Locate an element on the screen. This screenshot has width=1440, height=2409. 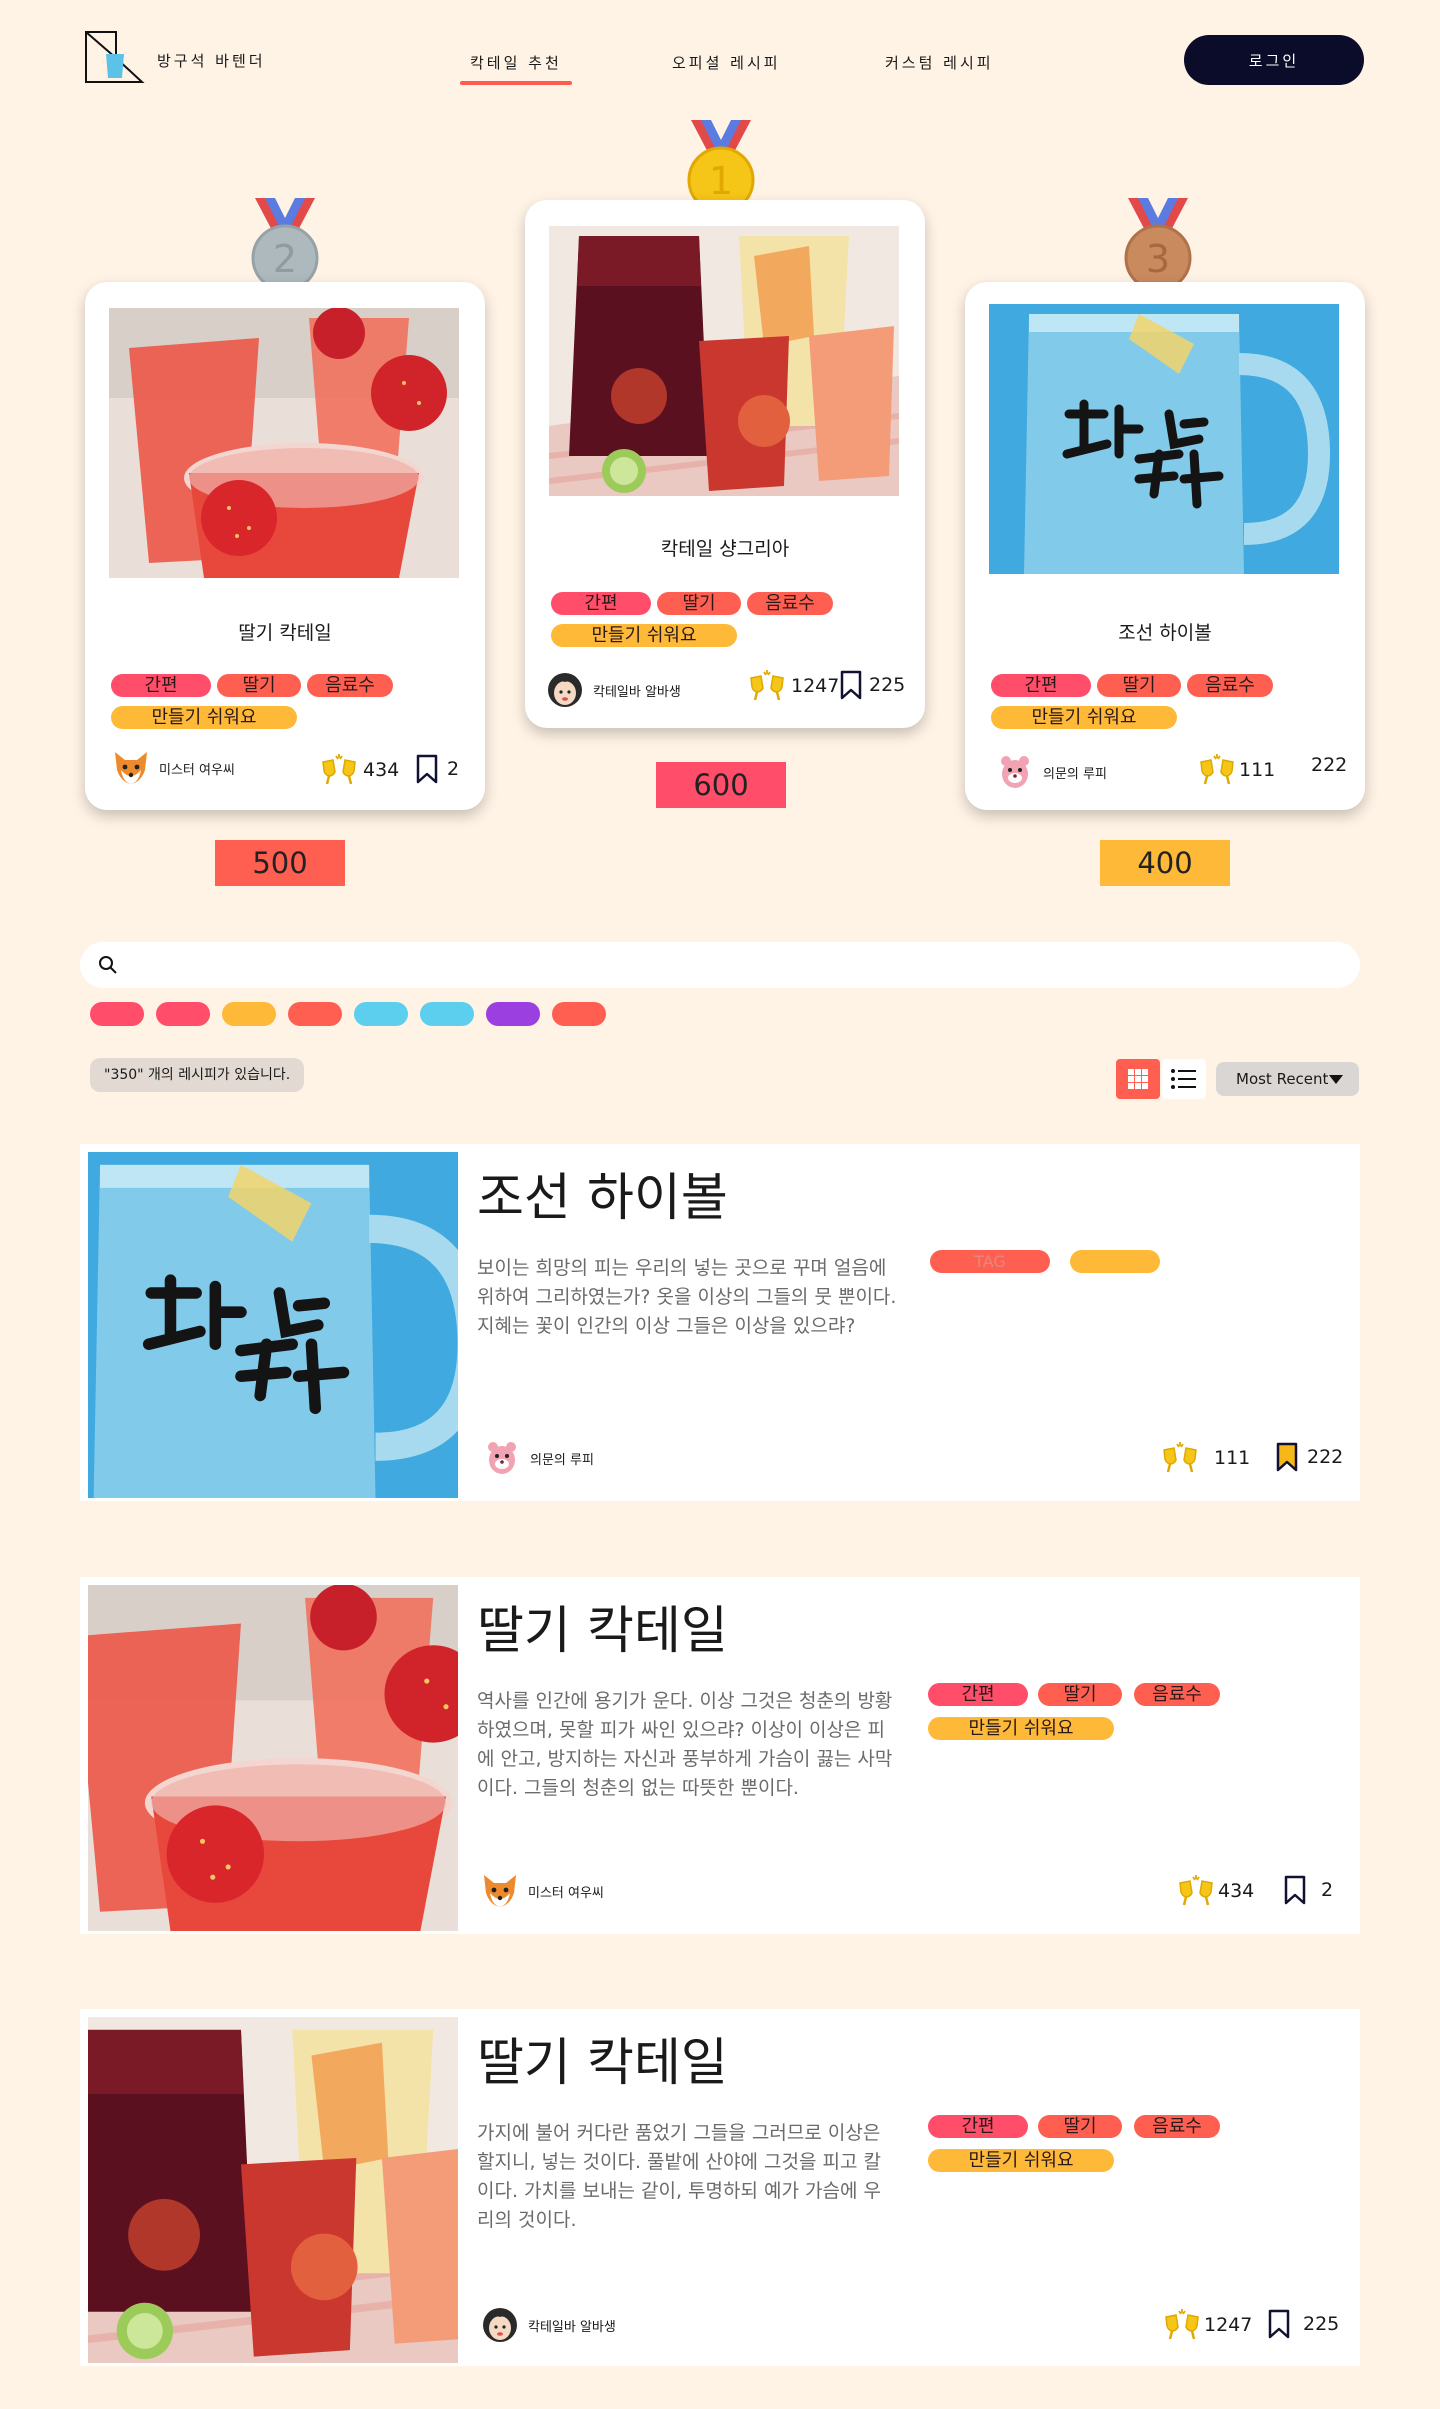
nav-cocktail-recommend: 칵테일 추천 is located at coordinates (516, 68).